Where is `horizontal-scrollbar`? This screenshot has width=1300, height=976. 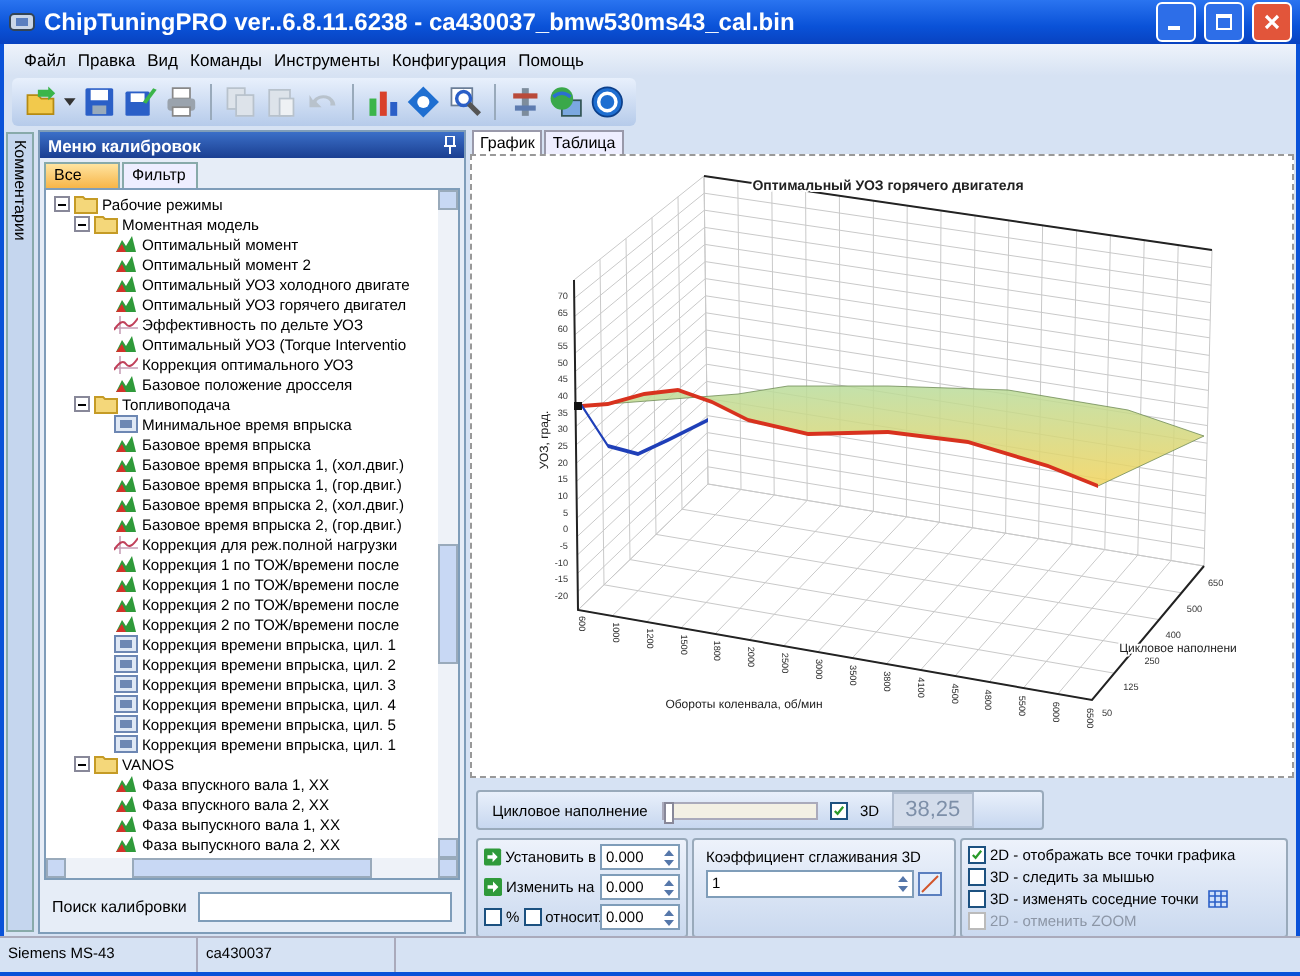
horizontal-scrollbar is located at coordinates (252, 868).